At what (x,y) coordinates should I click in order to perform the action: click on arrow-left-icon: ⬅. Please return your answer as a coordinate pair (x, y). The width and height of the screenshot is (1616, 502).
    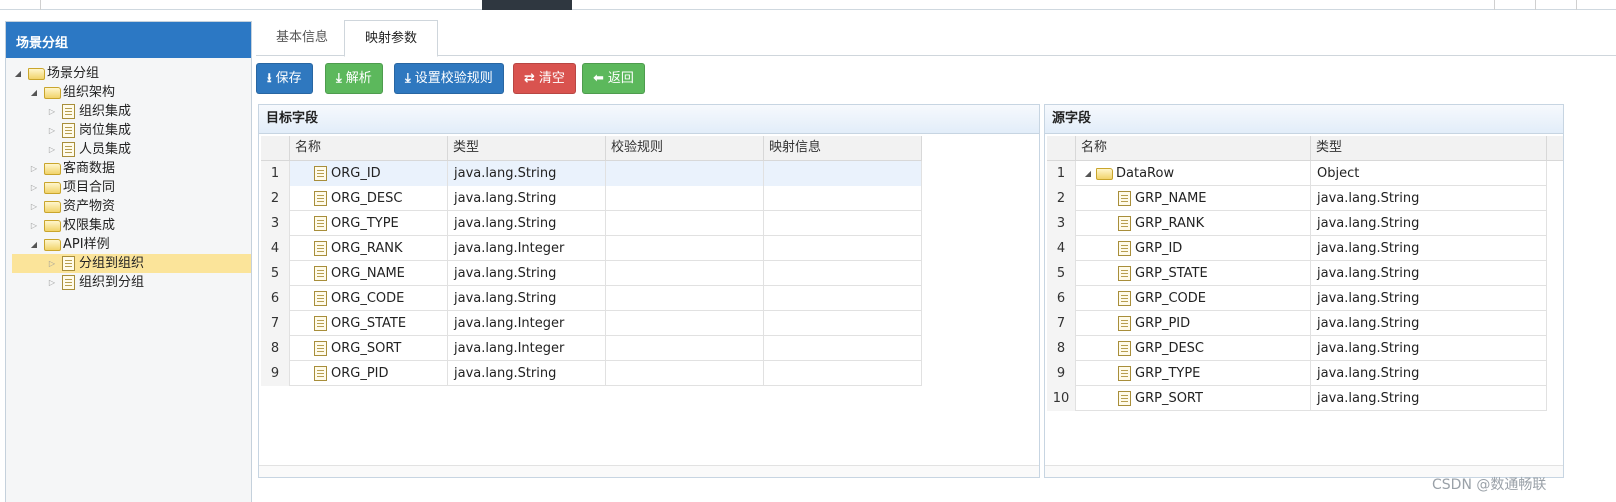
    Looking at the image, I should click on (598, 78).